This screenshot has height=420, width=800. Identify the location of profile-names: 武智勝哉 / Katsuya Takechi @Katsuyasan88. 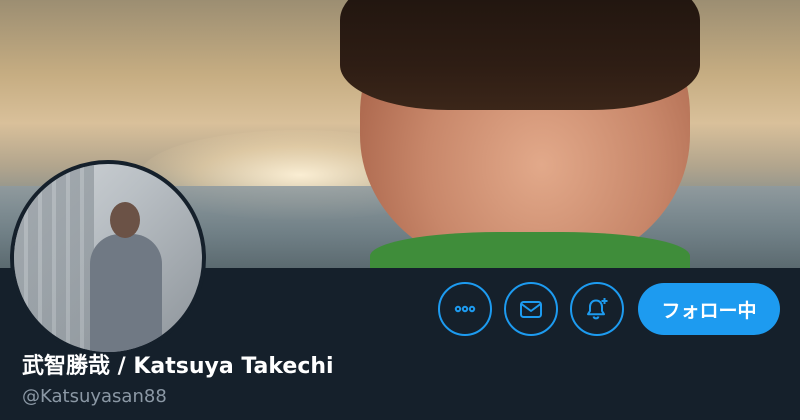
(178, 381).